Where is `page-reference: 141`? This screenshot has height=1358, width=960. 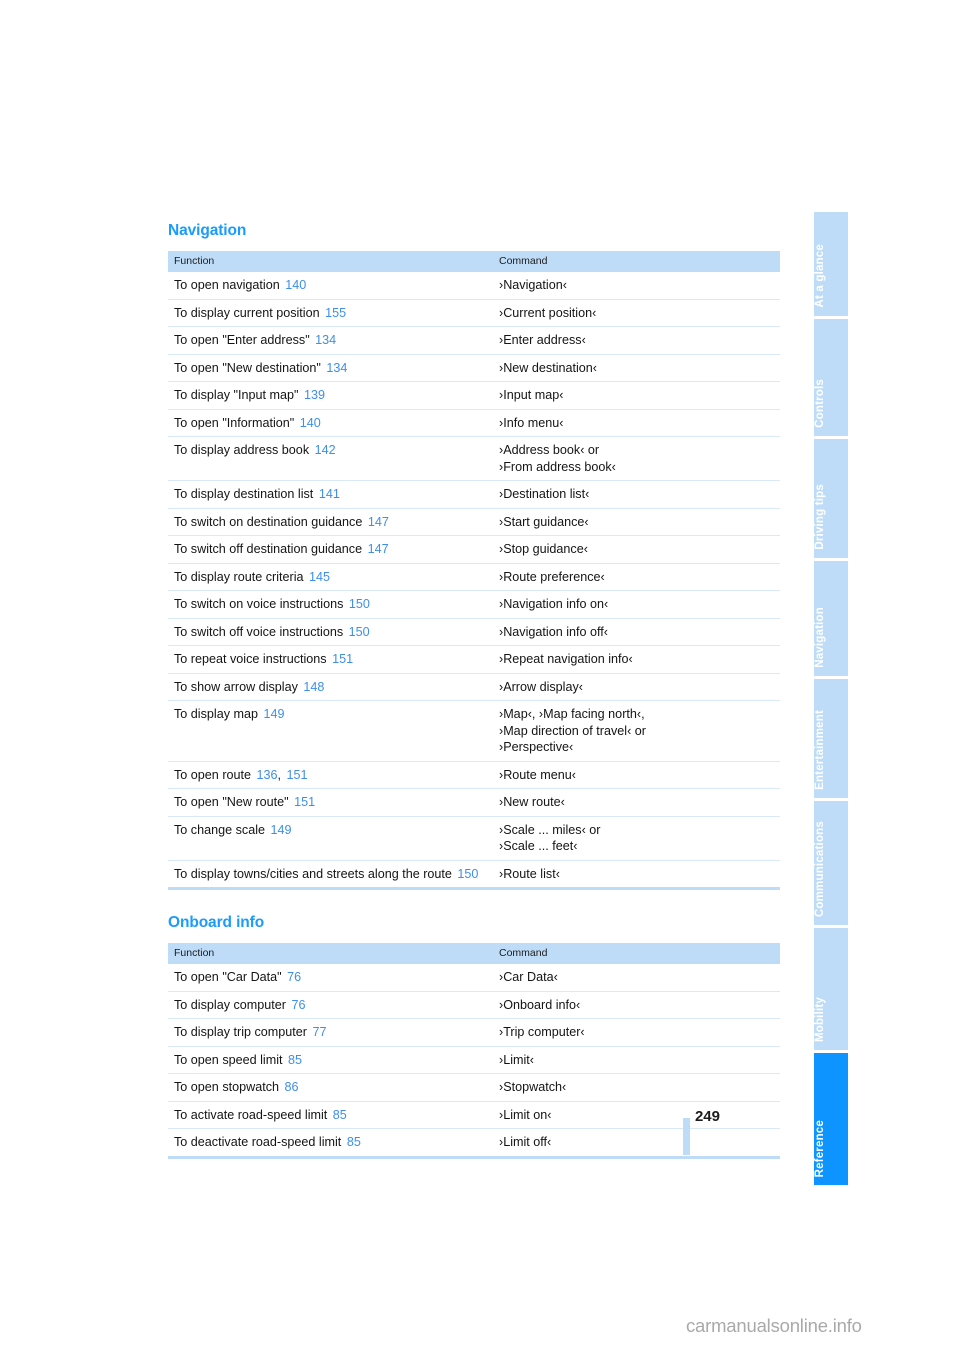 page-reference: 141 is located at coordinates (328, 494).